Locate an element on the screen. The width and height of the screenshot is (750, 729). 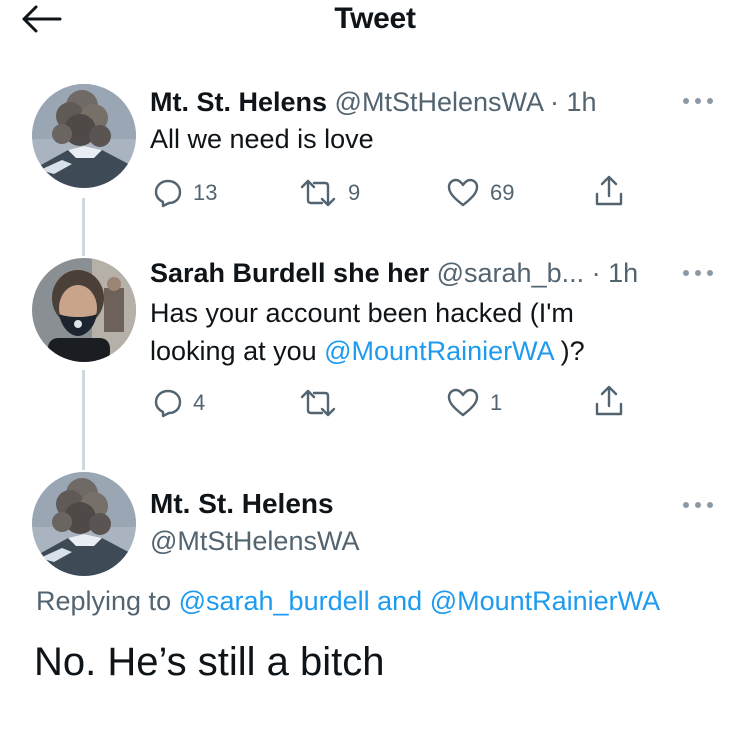
retweet-button: 9 is located at coordinates (329, 193).